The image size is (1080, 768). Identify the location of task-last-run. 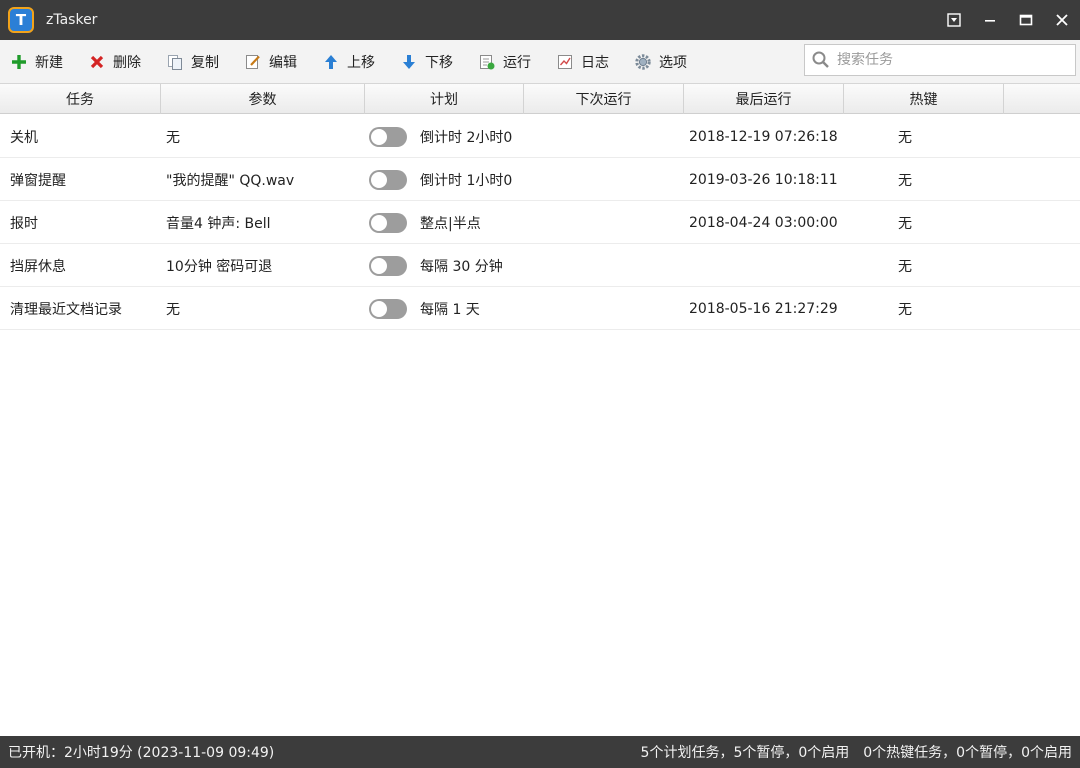
(764, 265).